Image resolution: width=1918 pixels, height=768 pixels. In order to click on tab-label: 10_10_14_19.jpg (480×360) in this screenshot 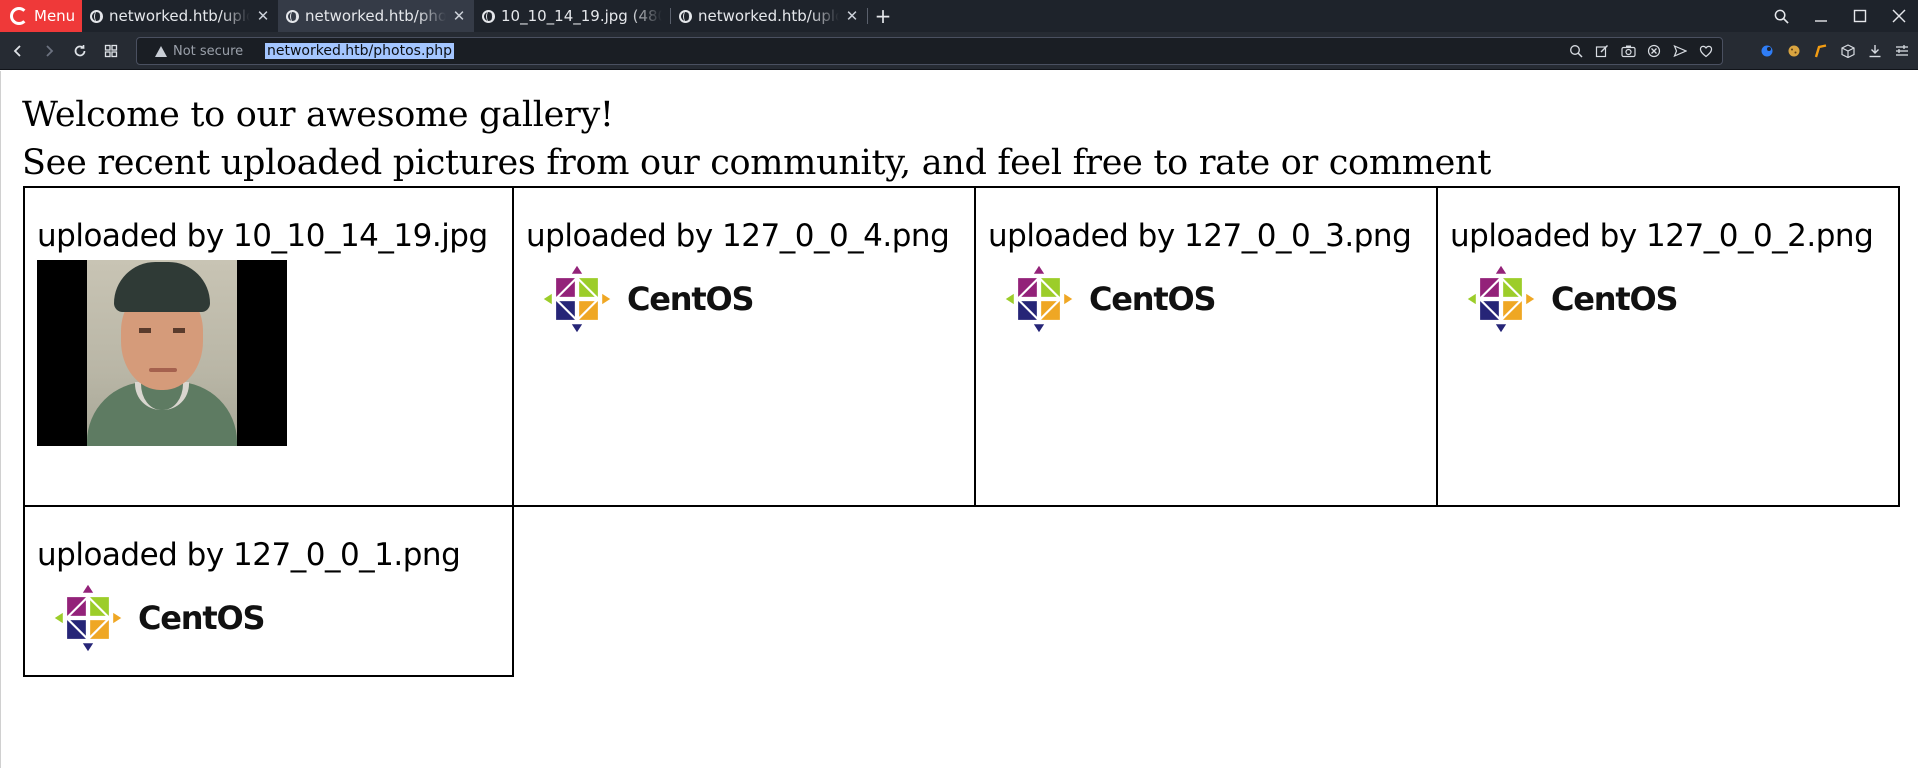, I will do `click(581, 16)`.